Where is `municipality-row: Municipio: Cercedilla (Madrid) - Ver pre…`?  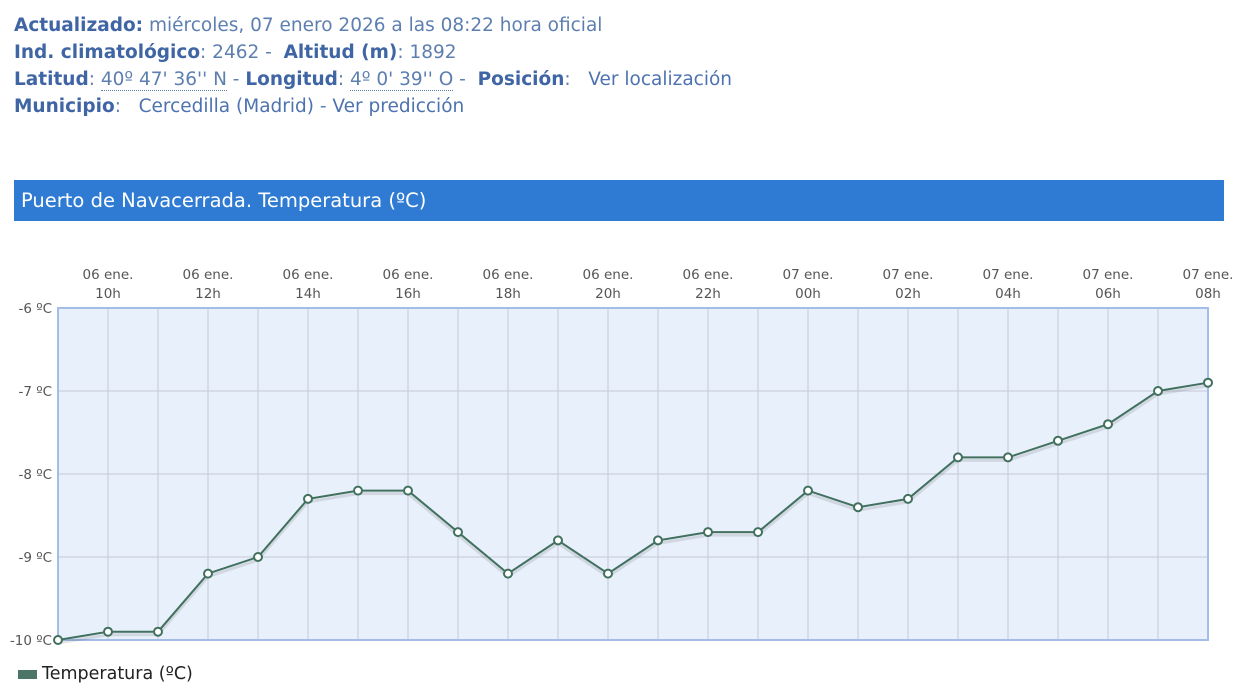 municipality-row: Municipio: Cercedilla (Madrid) - Ver pre… is located at coordinates (239, 106).